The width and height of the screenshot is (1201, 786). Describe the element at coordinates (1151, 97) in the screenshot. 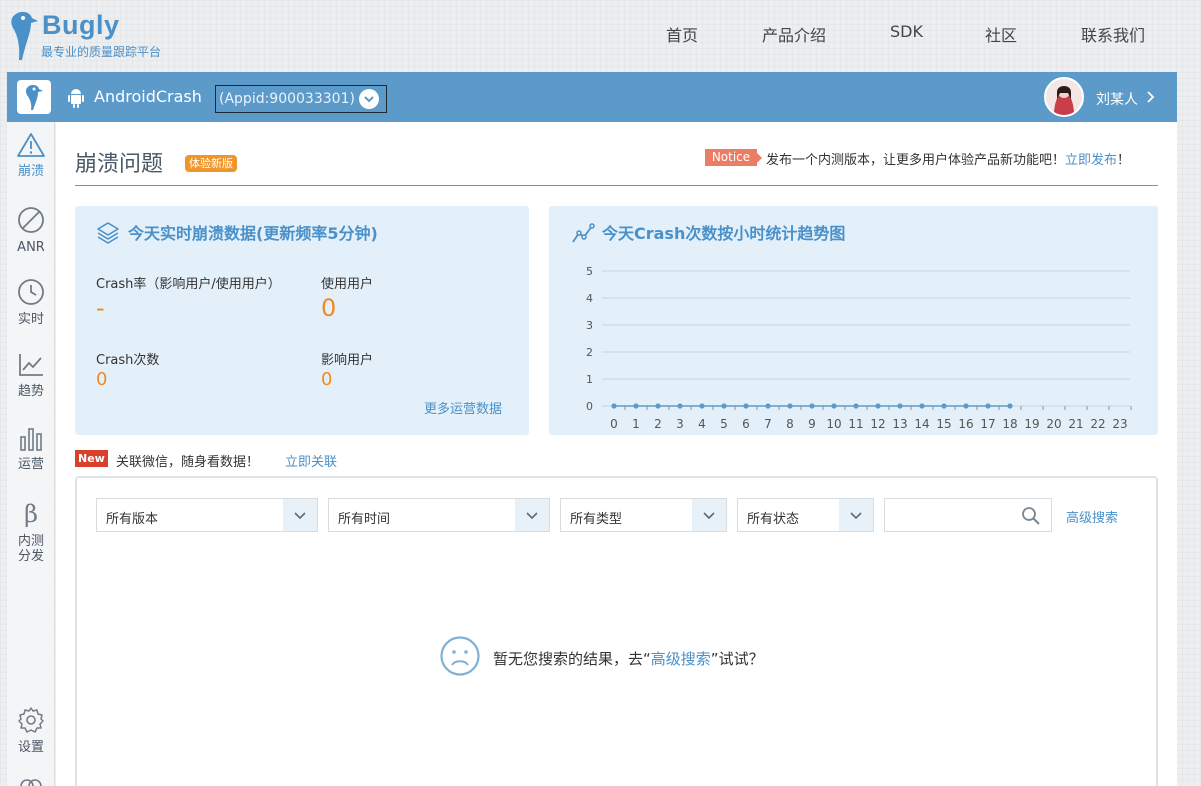

I see `chevron-right-icon` at that location.